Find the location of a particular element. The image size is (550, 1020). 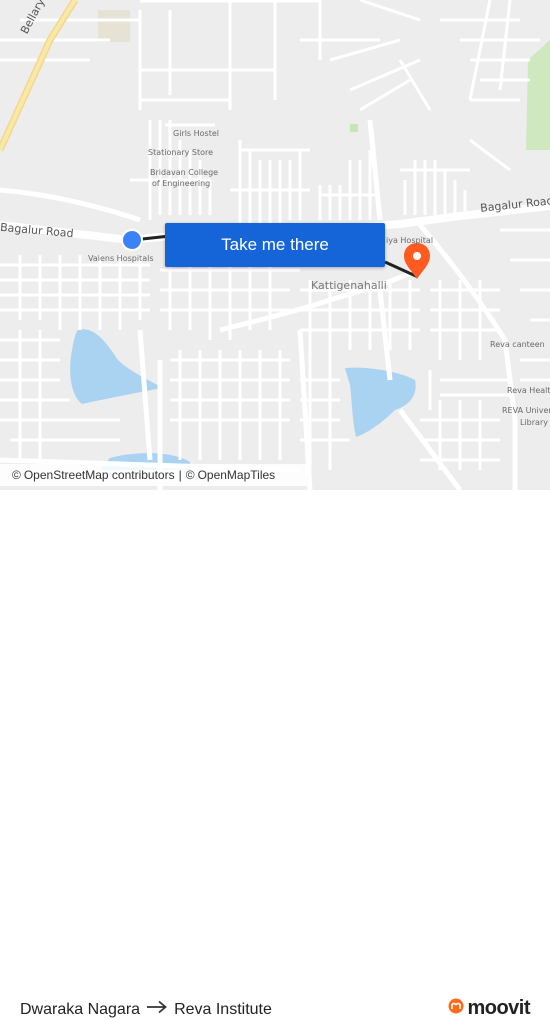

kattigenahalli-label: Kattigenahalli is located at coordinates (349, 285).